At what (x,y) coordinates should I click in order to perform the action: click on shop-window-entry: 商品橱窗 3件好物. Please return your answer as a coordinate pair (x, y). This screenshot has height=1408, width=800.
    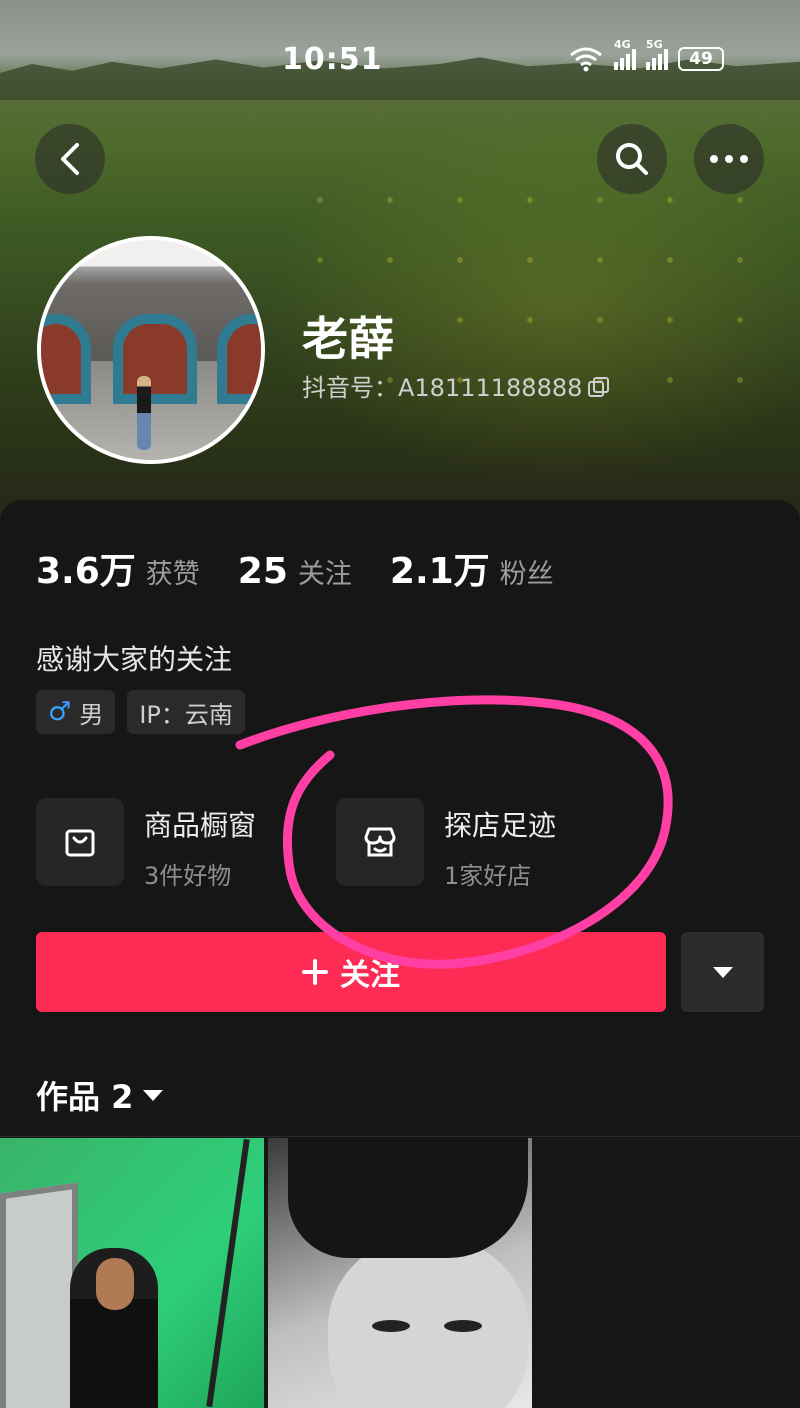
    Looking at the image, I should click on (146, 844).